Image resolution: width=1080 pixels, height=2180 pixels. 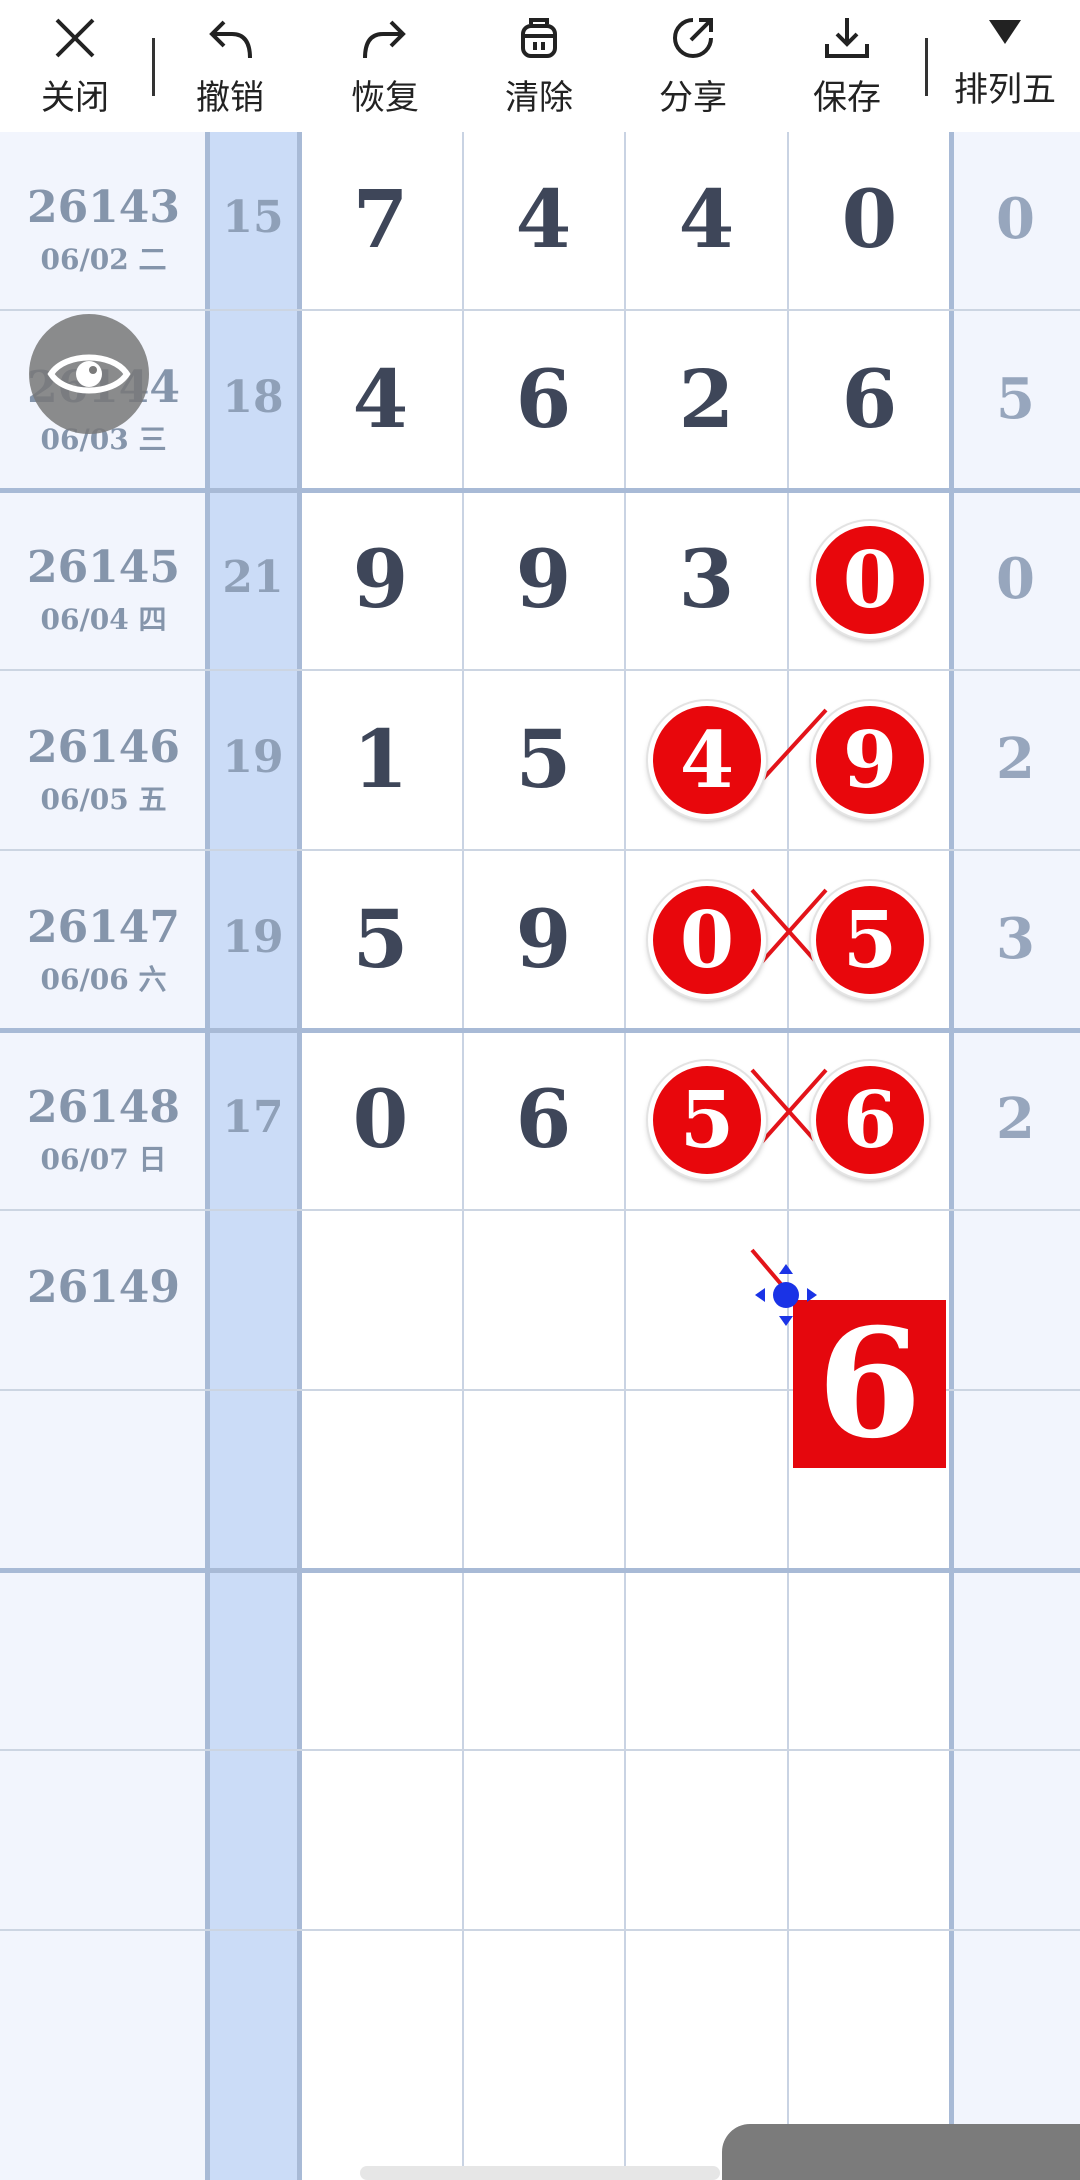 I want to click on sum-value: 21, so click(x=253, y=577).